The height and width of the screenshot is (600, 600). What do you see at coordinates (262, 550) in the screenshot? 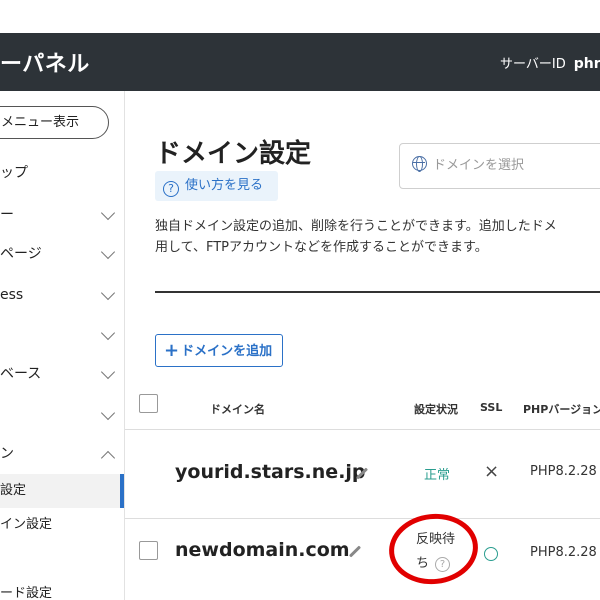
I see `domain-name: newdomain.com` at bounding box center [262, 550].